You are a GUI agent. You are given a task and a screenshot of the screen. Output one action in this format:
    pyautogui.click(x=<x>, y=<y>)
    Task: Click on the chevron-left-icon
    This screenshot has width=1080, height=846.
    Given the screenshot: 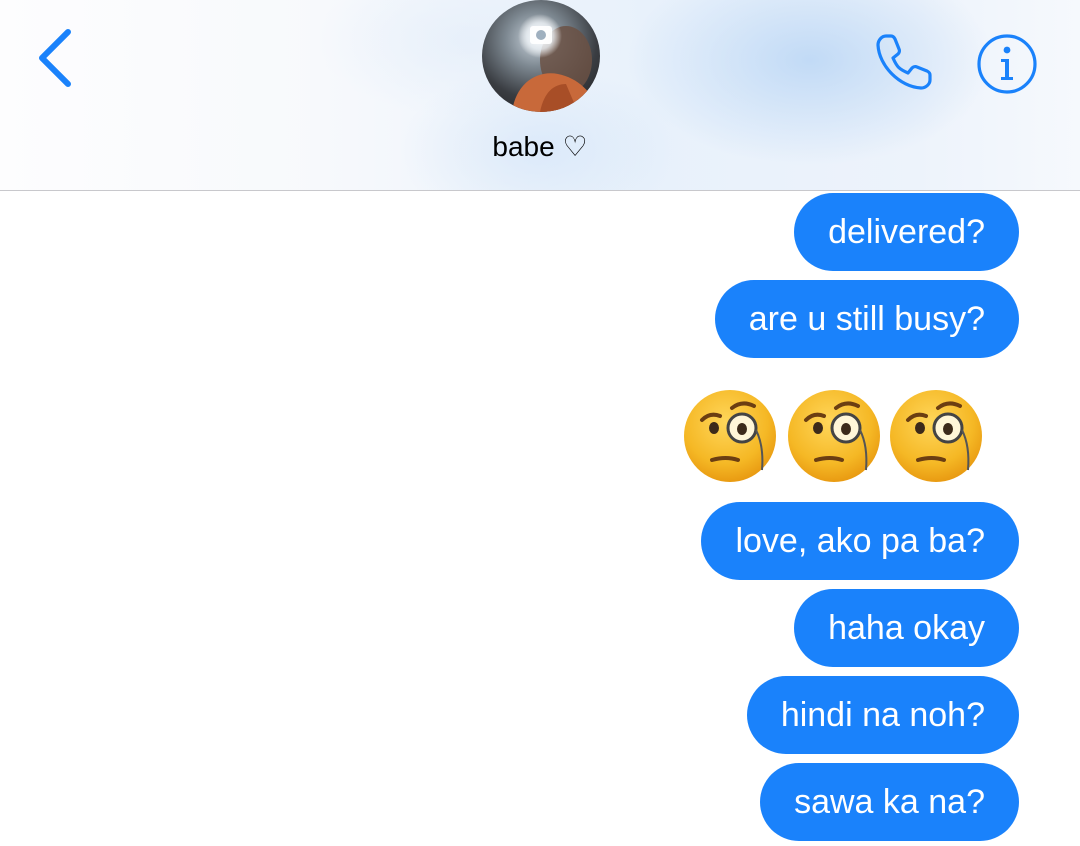 What is the action you would take?
    pyautogui.click(x=55, y=58)
    